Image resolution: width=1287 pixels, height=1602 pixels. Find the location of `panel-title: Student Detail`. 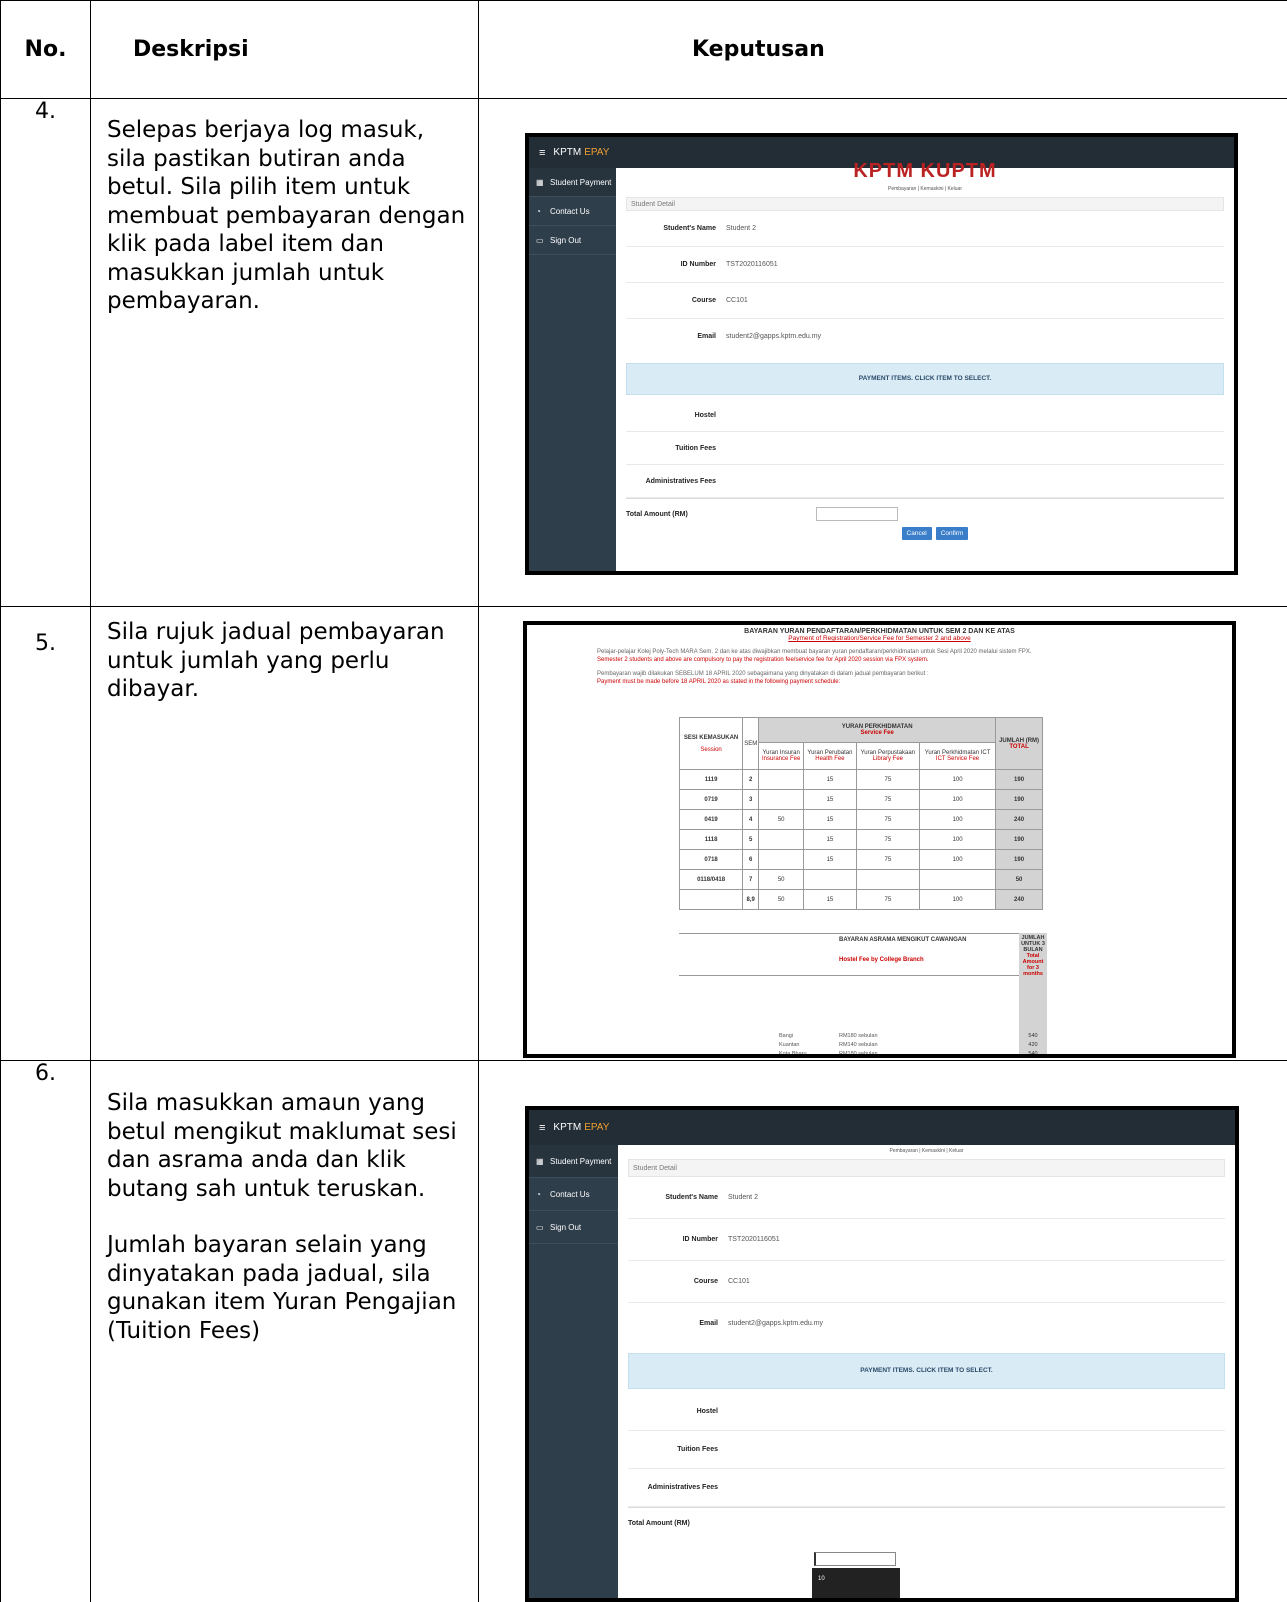

panel-title: Student Detail is located at coordinates (925, 204).